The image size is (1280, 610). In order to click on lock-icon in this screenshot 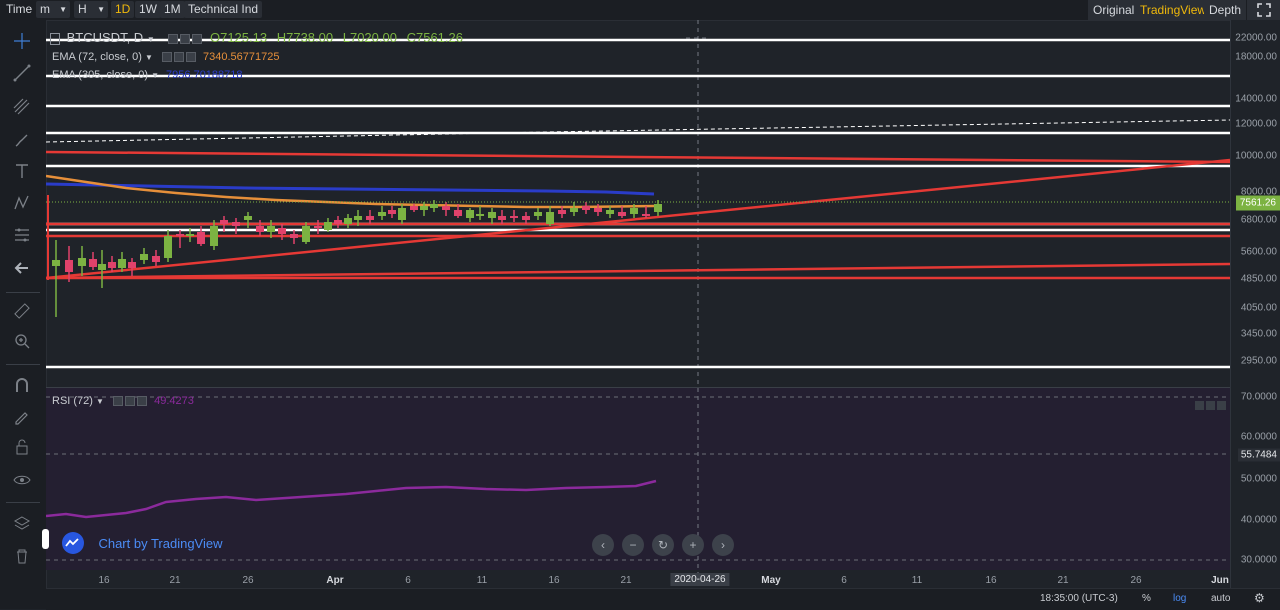, I will do `click(22, 447)`.